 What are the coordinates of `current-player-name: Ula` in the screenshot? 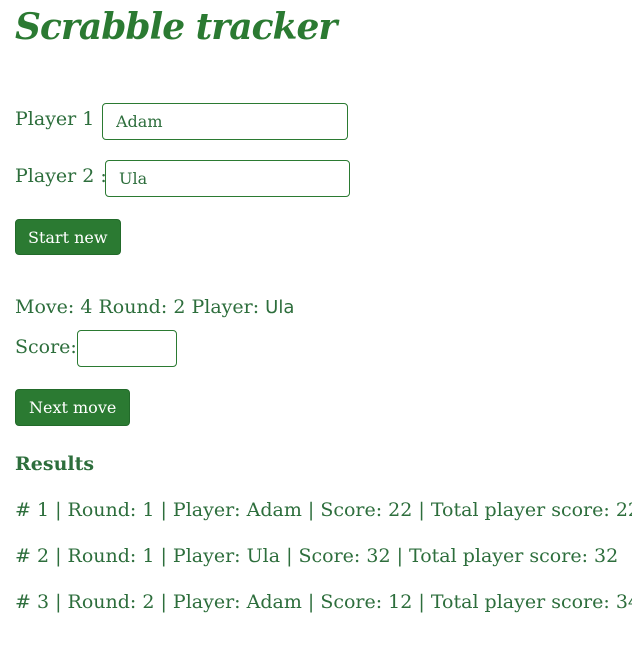 It's located at (280, 307).